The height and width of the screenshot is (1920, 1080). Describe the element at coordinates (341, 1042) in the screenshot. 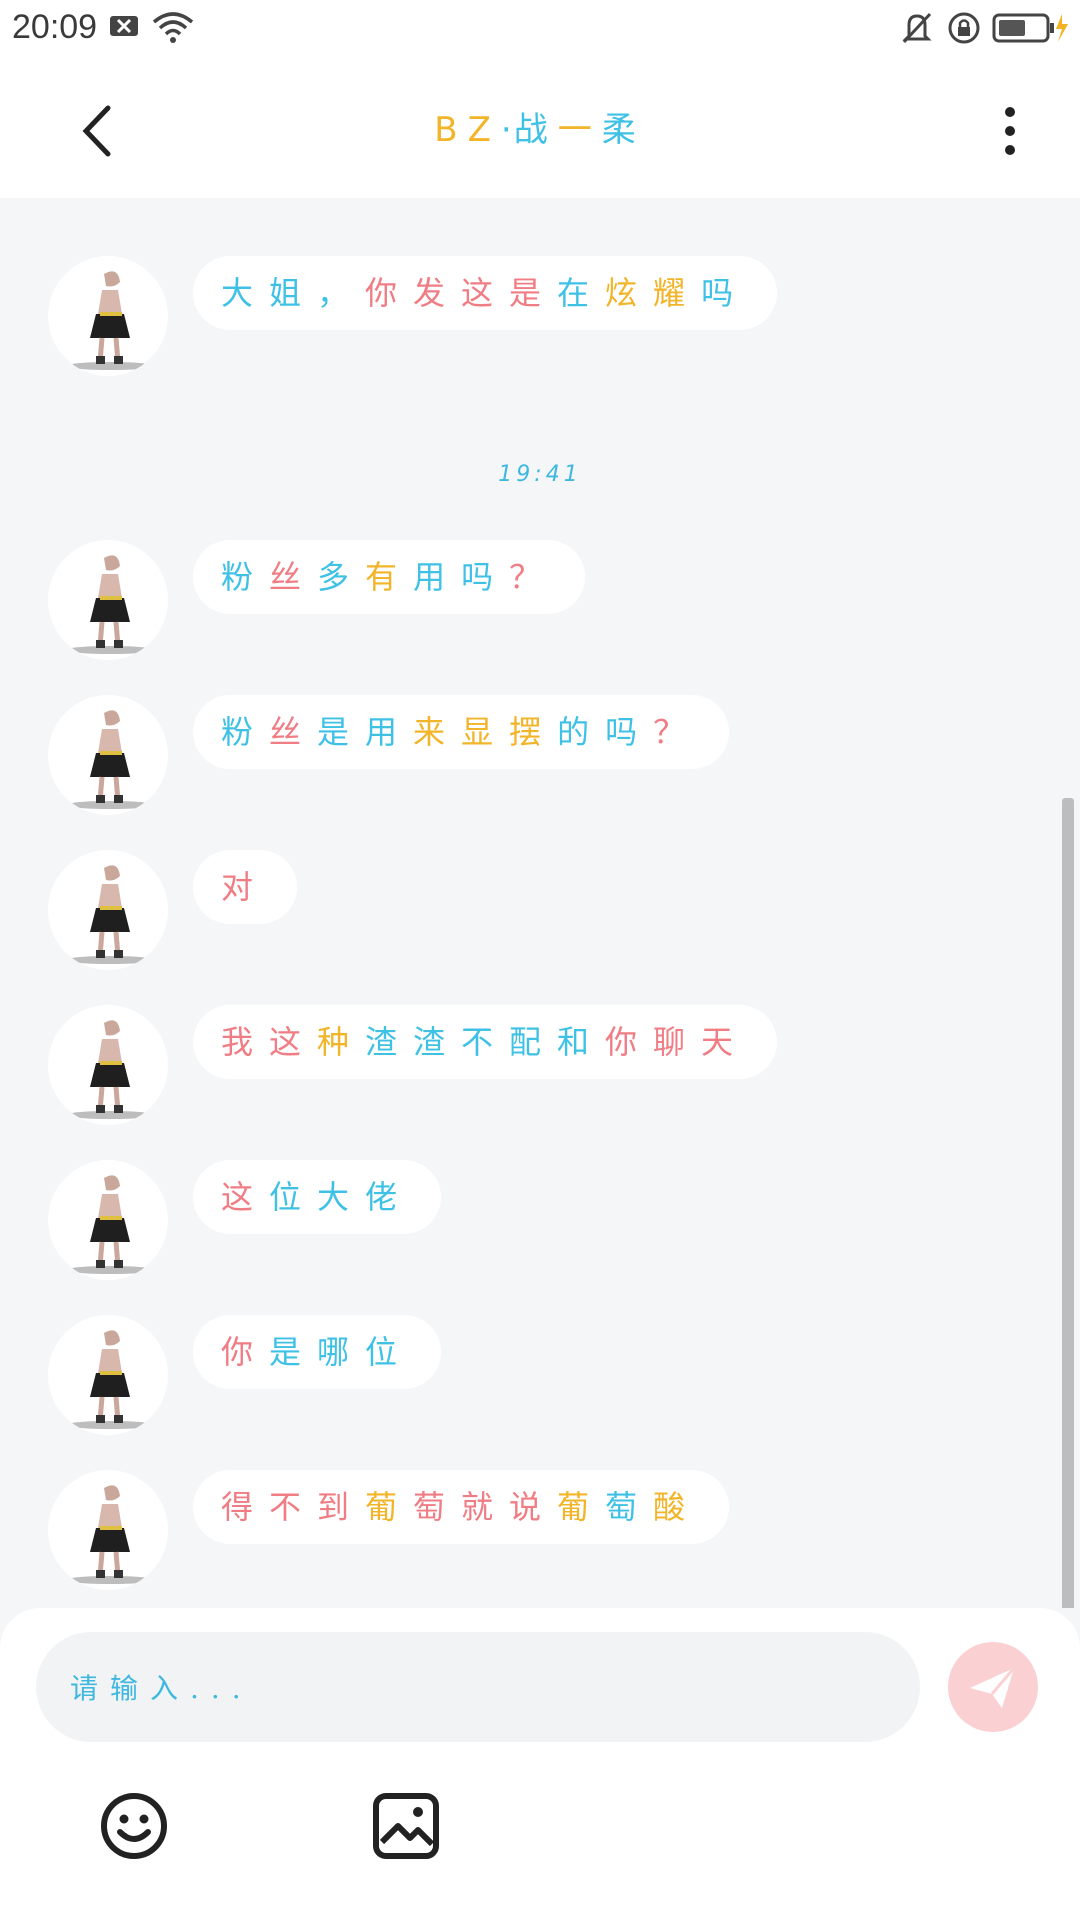

I see `message-text-segment: 种` at that location.